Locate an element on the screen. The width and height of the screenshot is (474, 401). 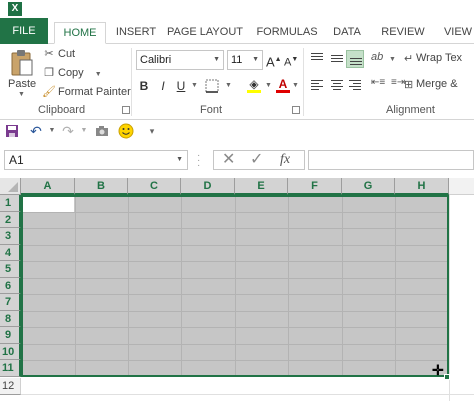
fill-handle is located at coordinates (447, 377).